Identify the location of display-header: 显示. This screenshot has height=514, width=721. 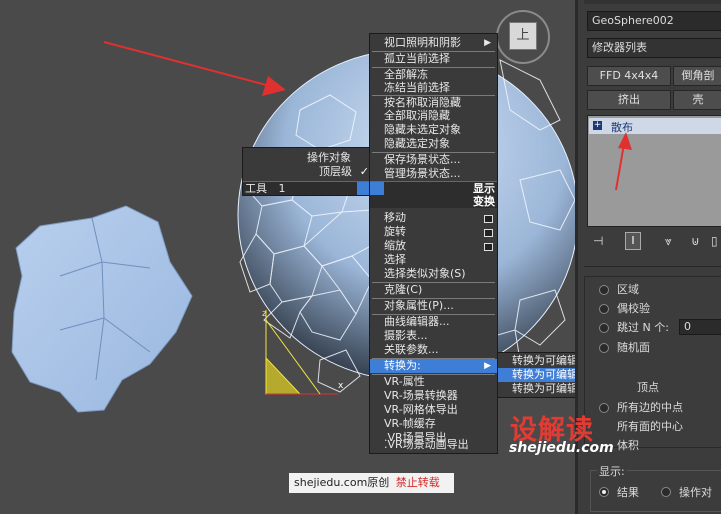
(433, 188).